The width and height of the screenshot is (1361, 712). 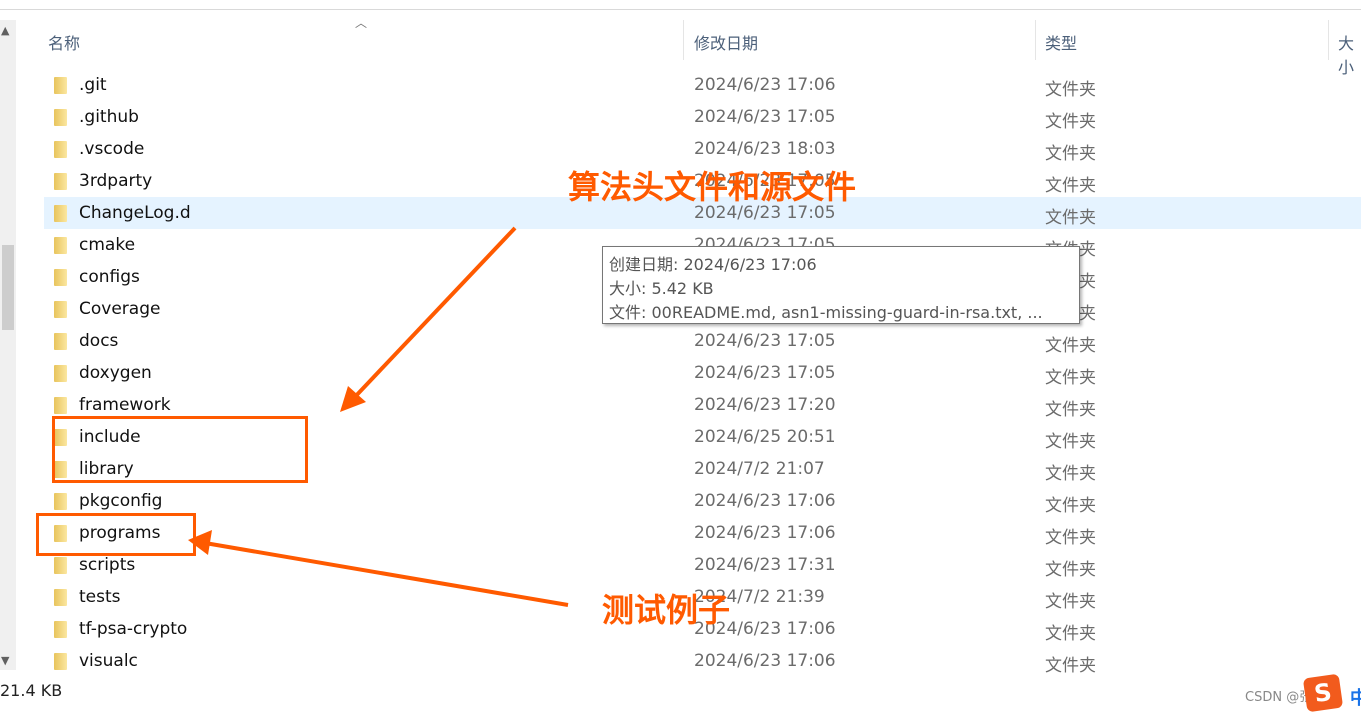 I want to click on arrowhead-bottom, so click(x=200, y=542).